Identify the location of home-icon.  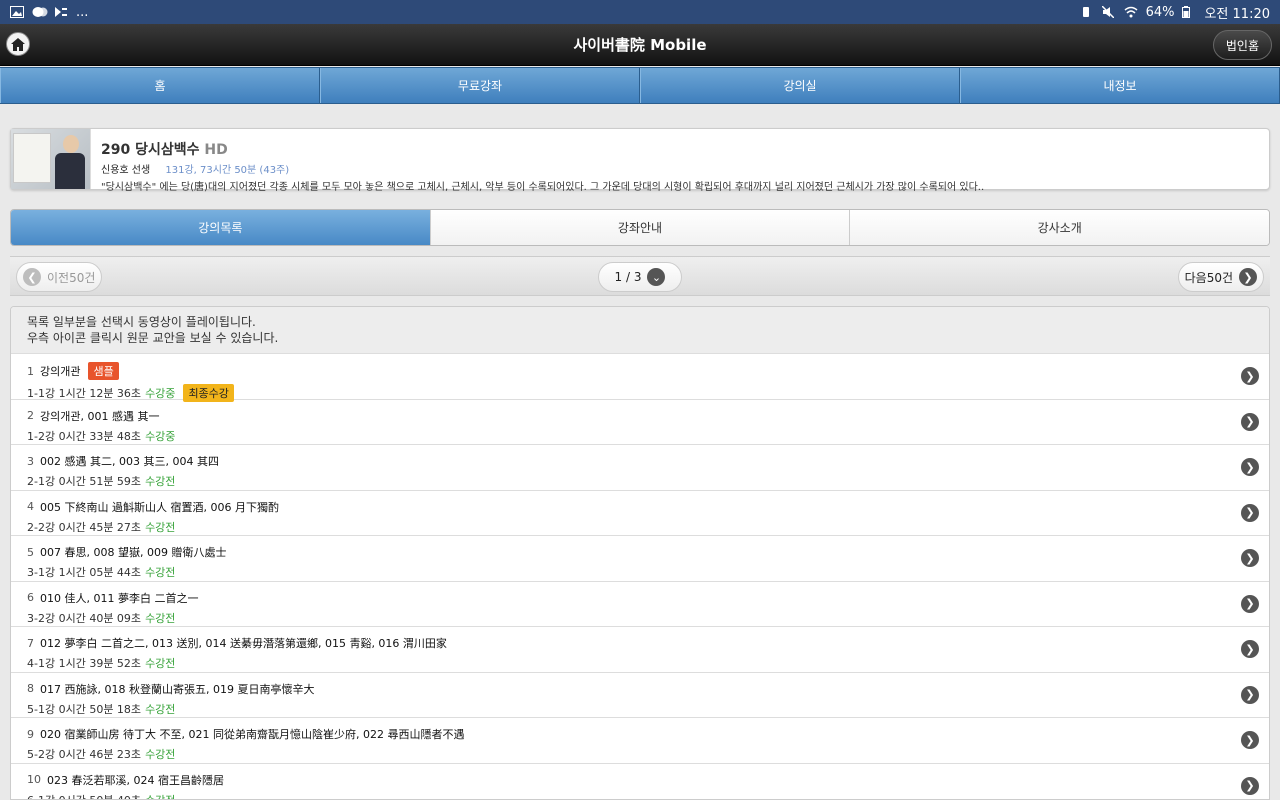
(18, 44).